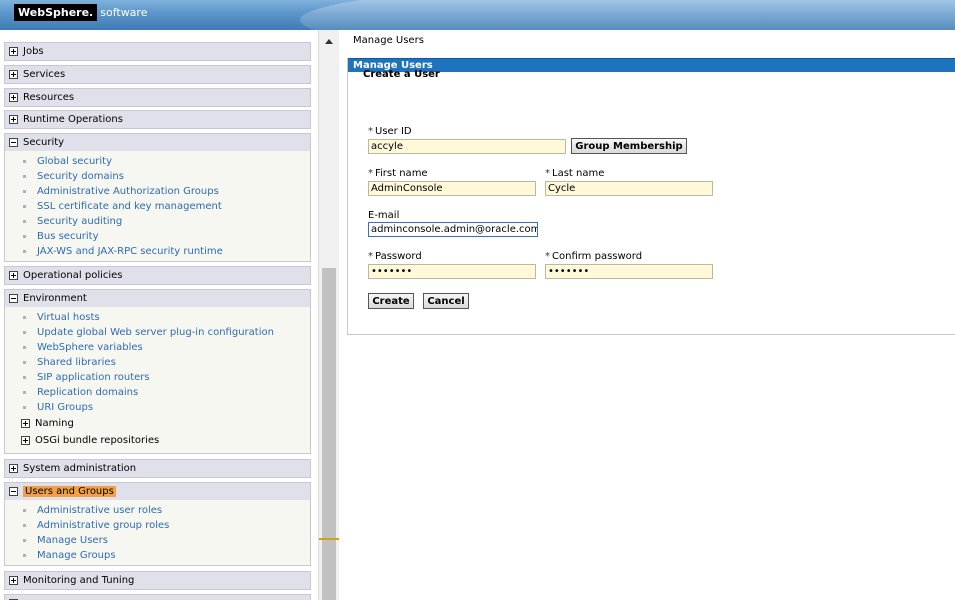  What do you see at coordinates (68, 317) in the screenshot?
I see `nav-link-label: Virtual hosts` at bounding box center [68, 317].